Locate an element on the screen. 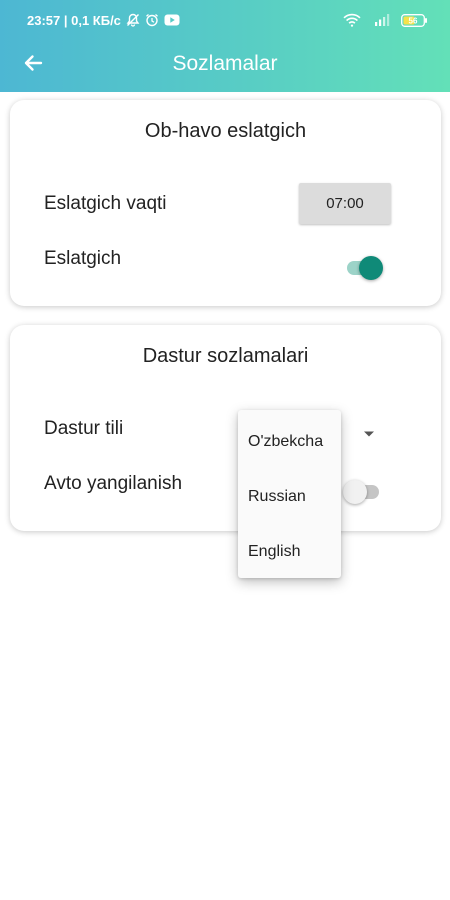  reminder-time-button: 07:00 is located at coordinates (345, 203).